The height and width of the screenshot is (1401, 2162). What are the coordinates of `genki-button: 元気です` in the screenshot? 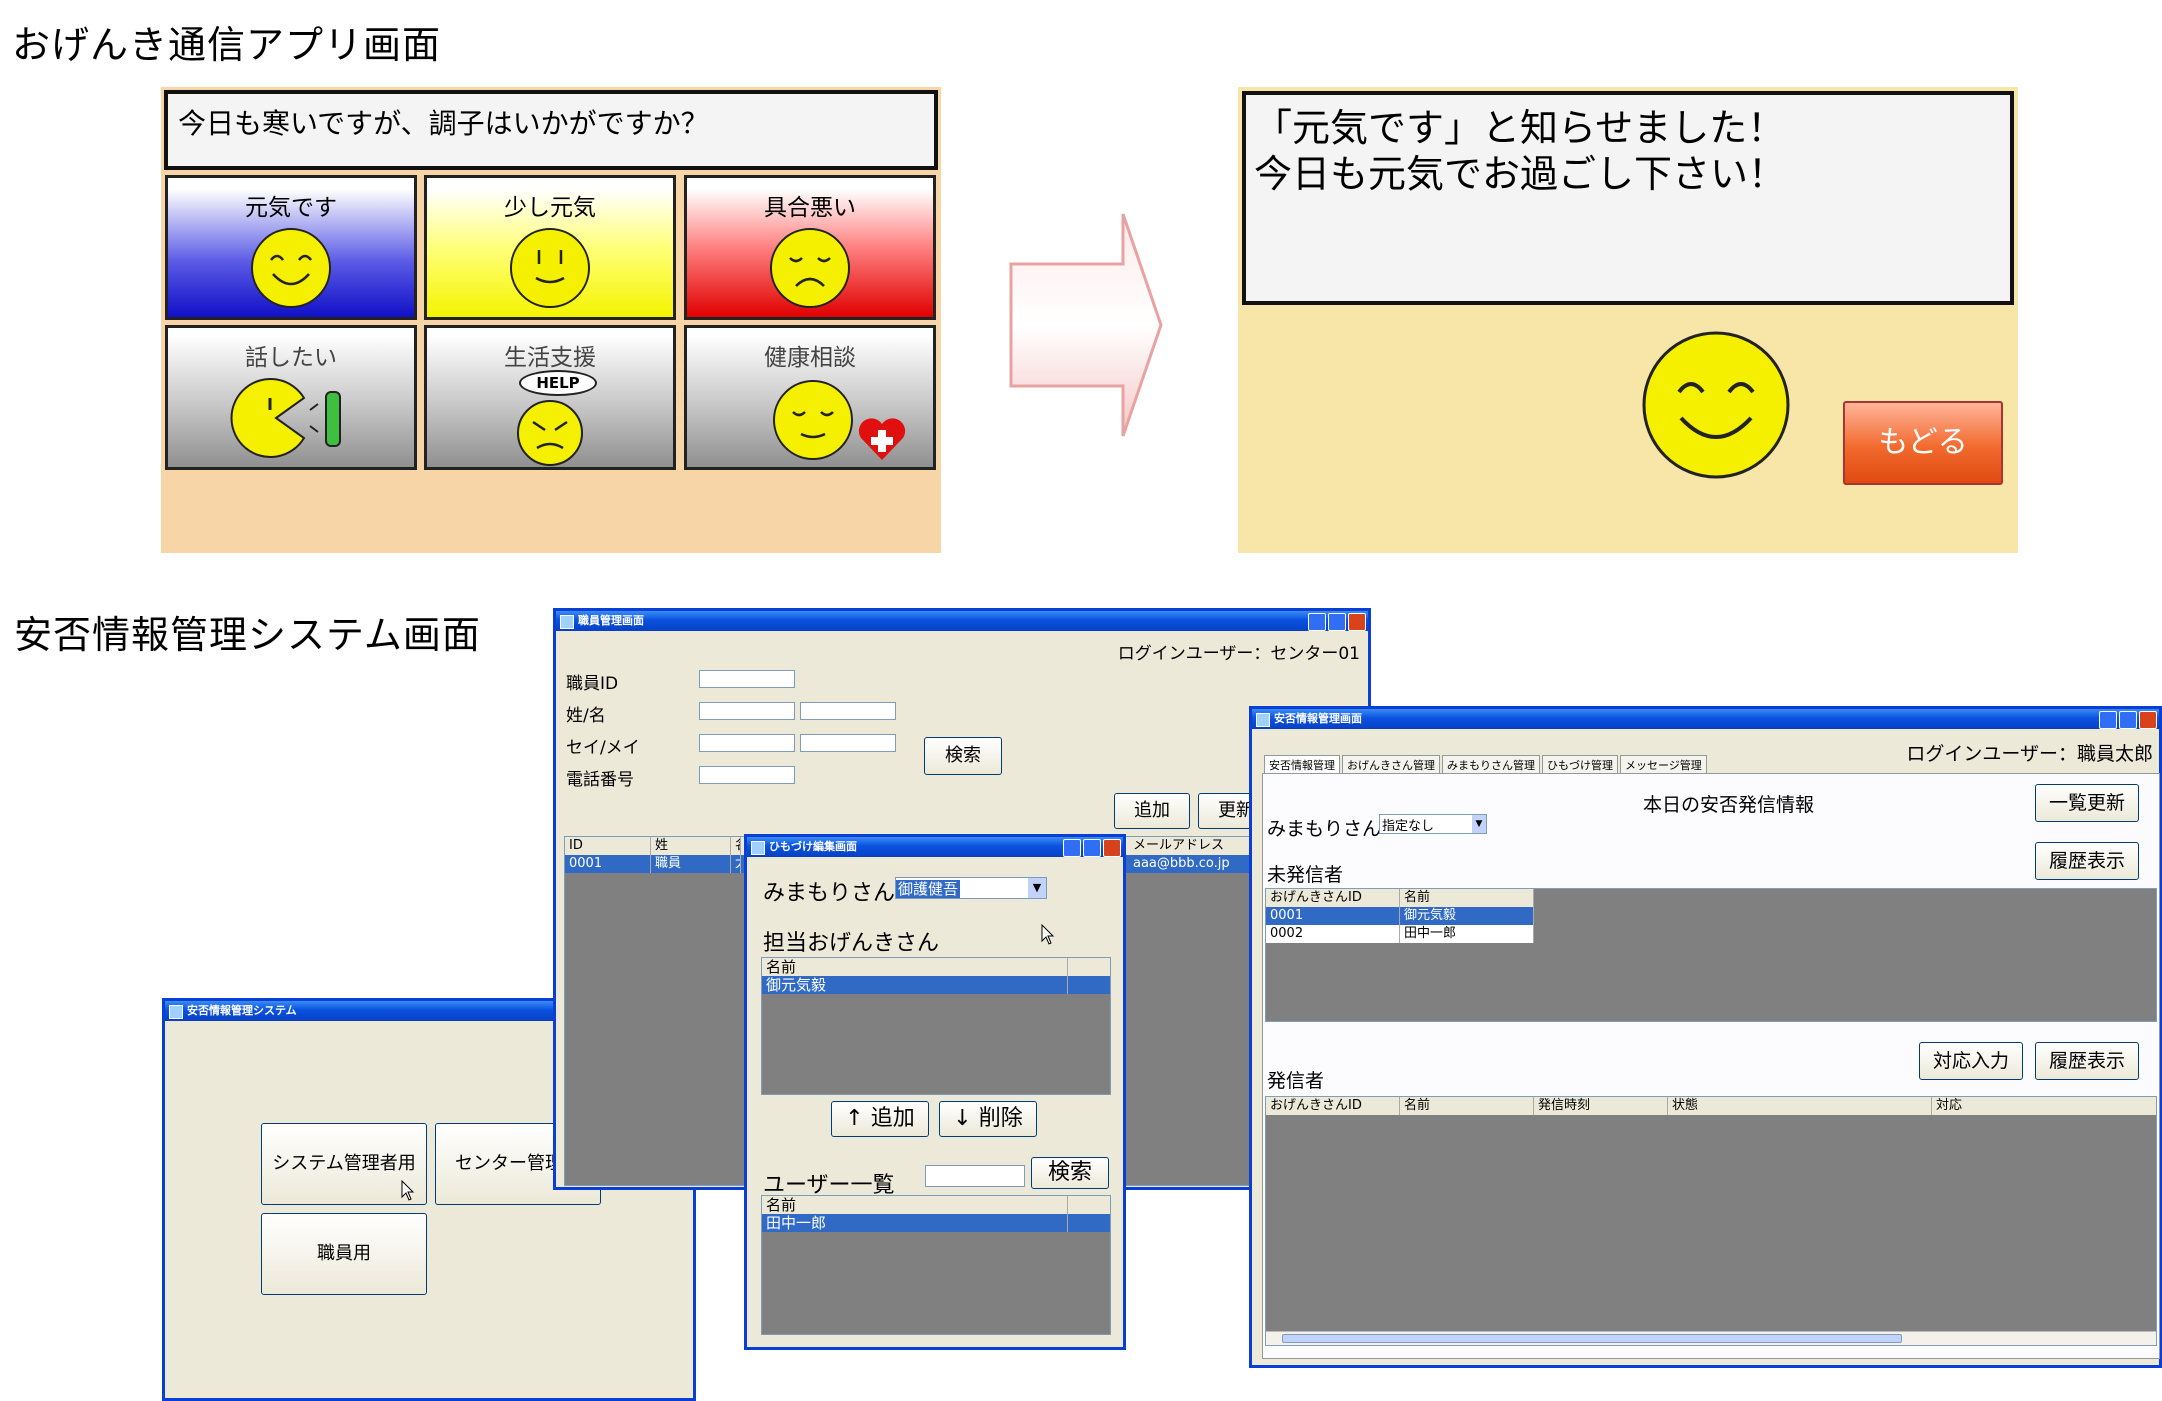 It's located at (291, 247).